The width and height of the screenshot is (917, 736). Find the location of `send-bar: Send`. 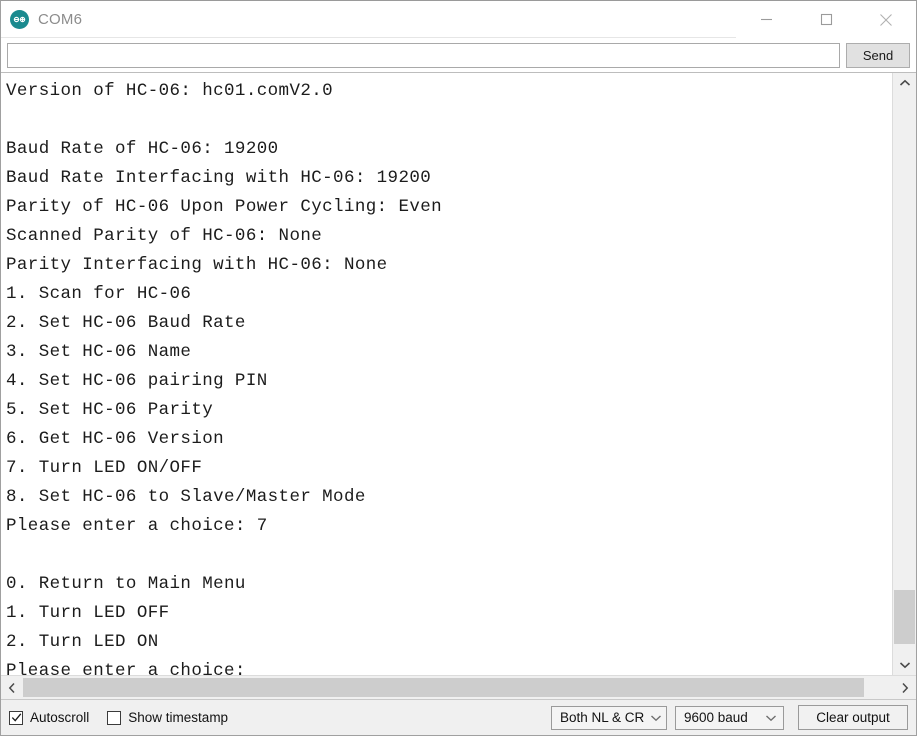

send-bar: Send is located at coordinates (458, 55).